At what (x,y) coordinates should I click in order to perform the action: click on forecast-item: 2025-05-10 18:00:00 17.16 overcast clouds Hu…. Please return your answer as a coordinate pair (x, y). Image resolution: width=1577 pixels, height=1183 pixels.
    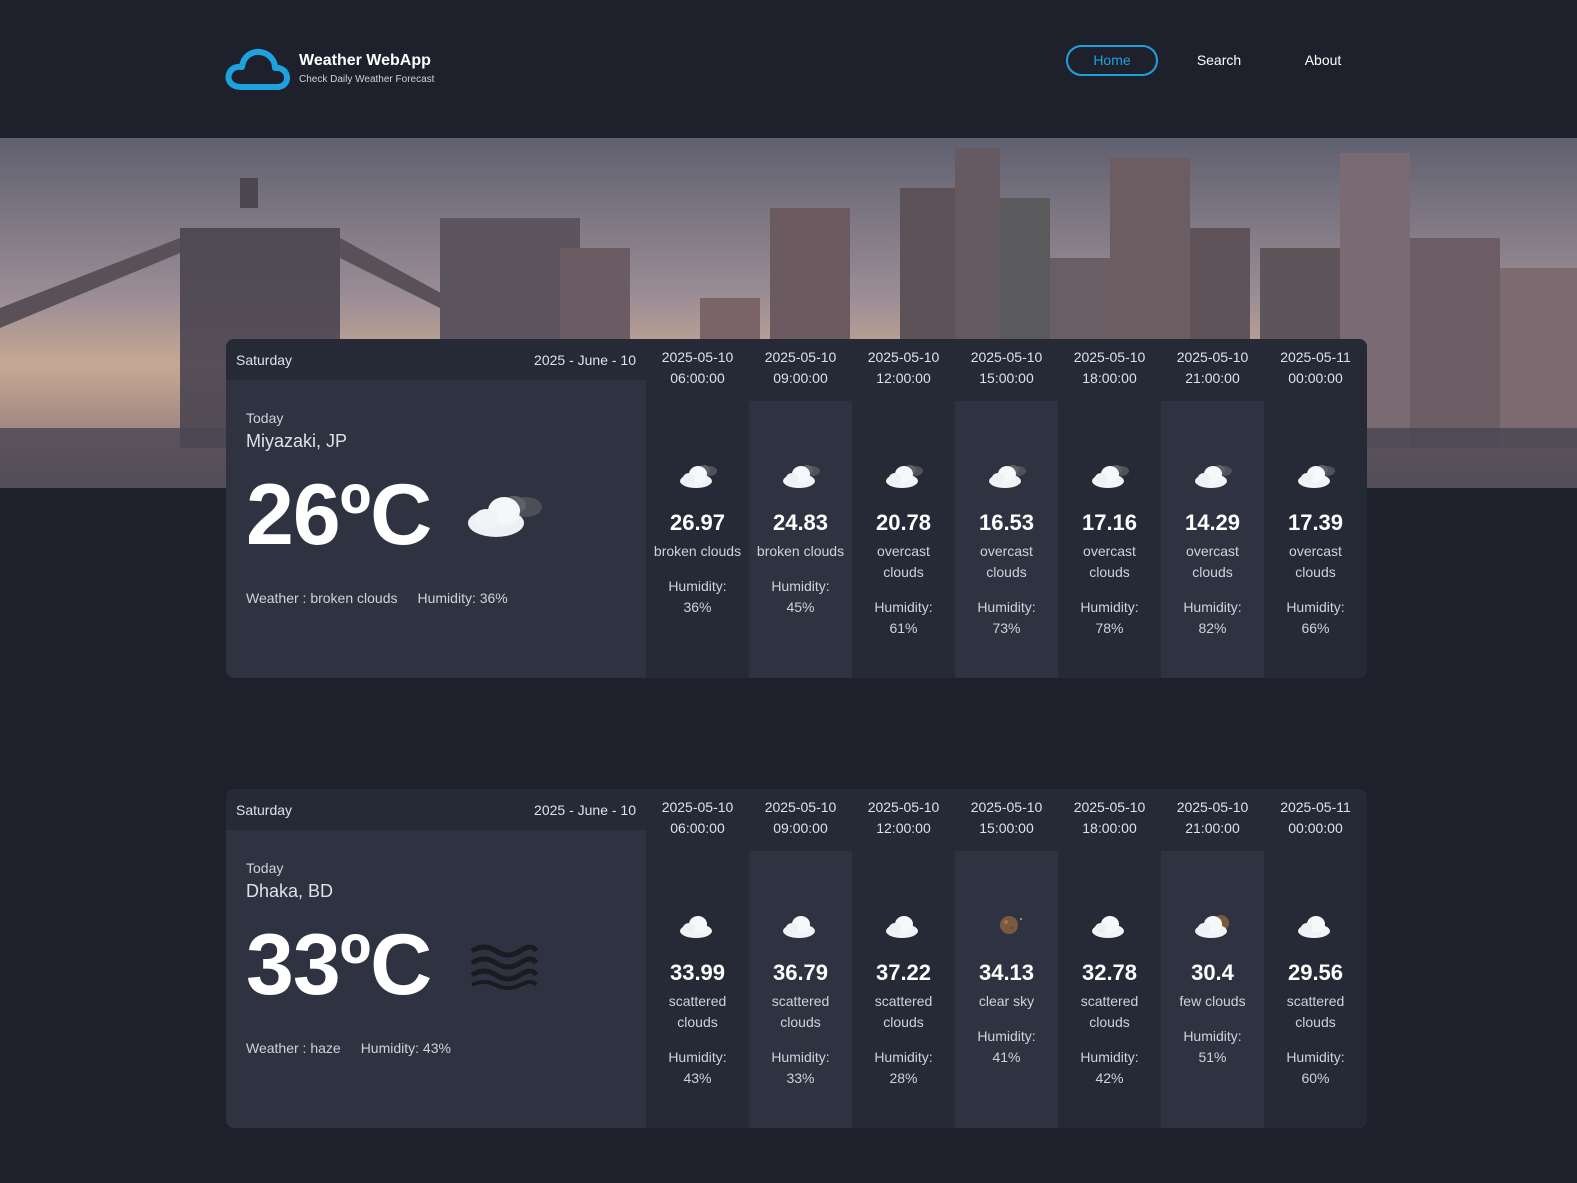
    Looking at the image, I should click on (1109, 508).